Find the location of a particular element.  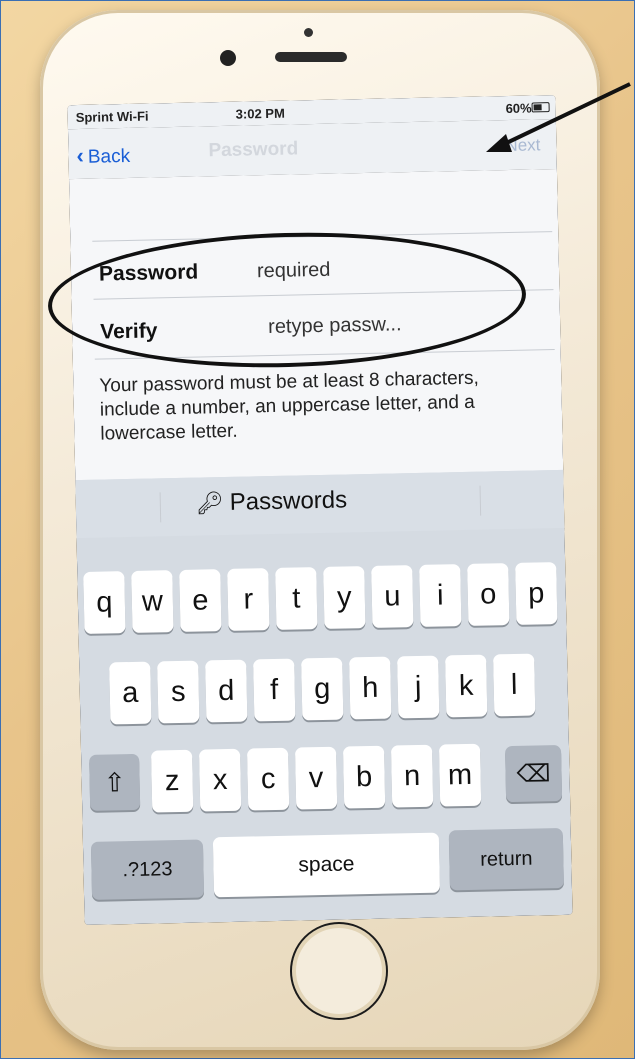

arrow-head is located at coordinates (499, 143).